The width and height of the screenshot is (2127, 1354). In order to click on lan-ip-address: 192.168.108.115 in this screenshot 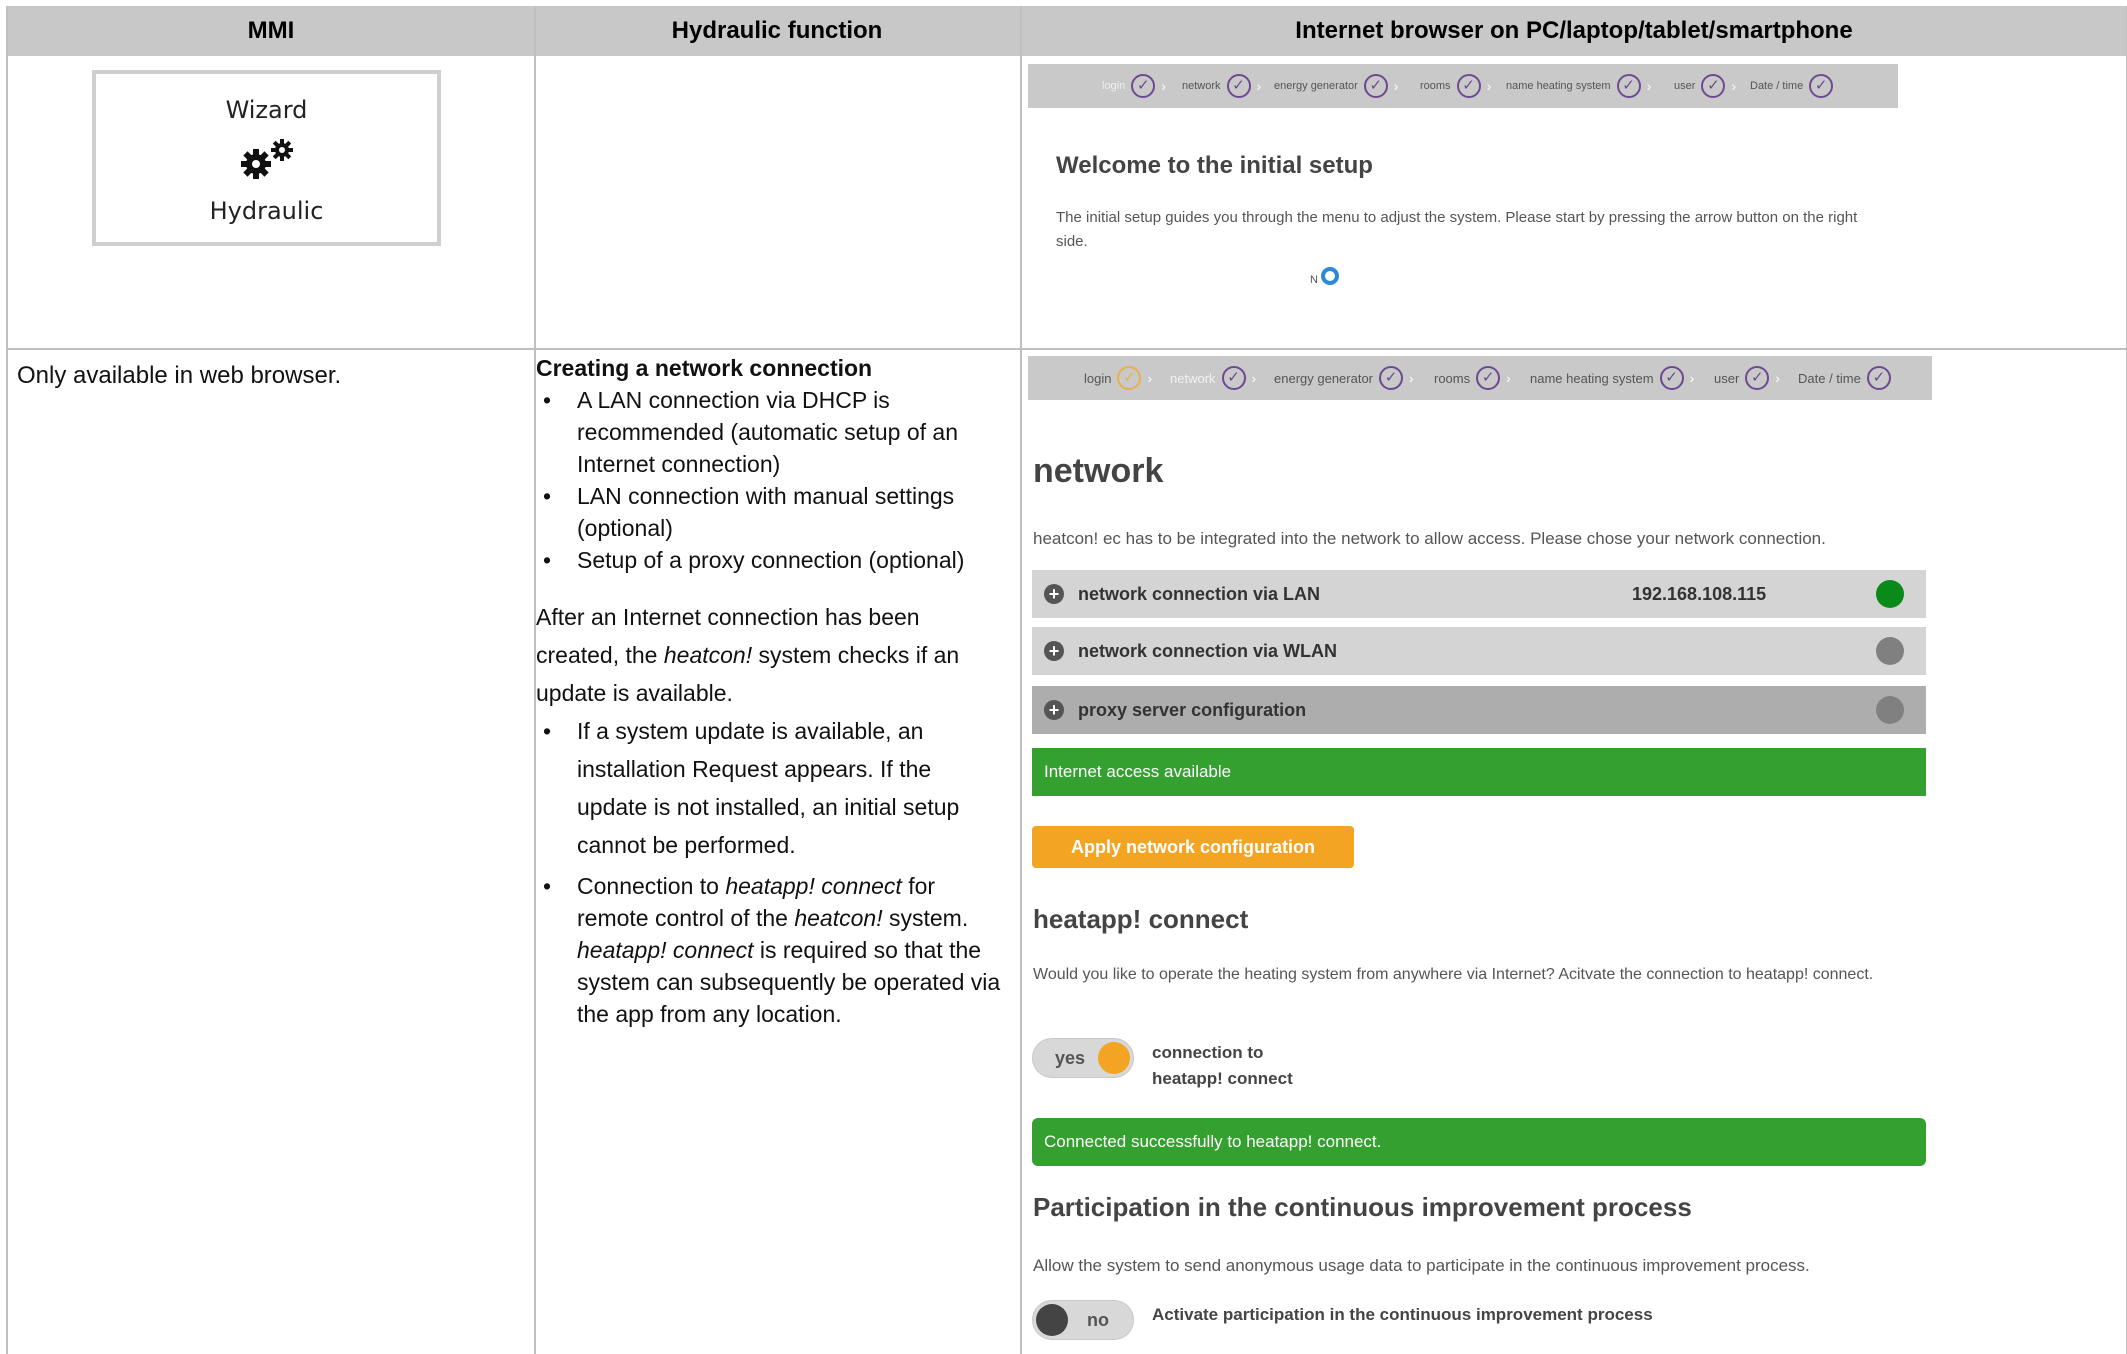, I will do `click(1699, 594)`.